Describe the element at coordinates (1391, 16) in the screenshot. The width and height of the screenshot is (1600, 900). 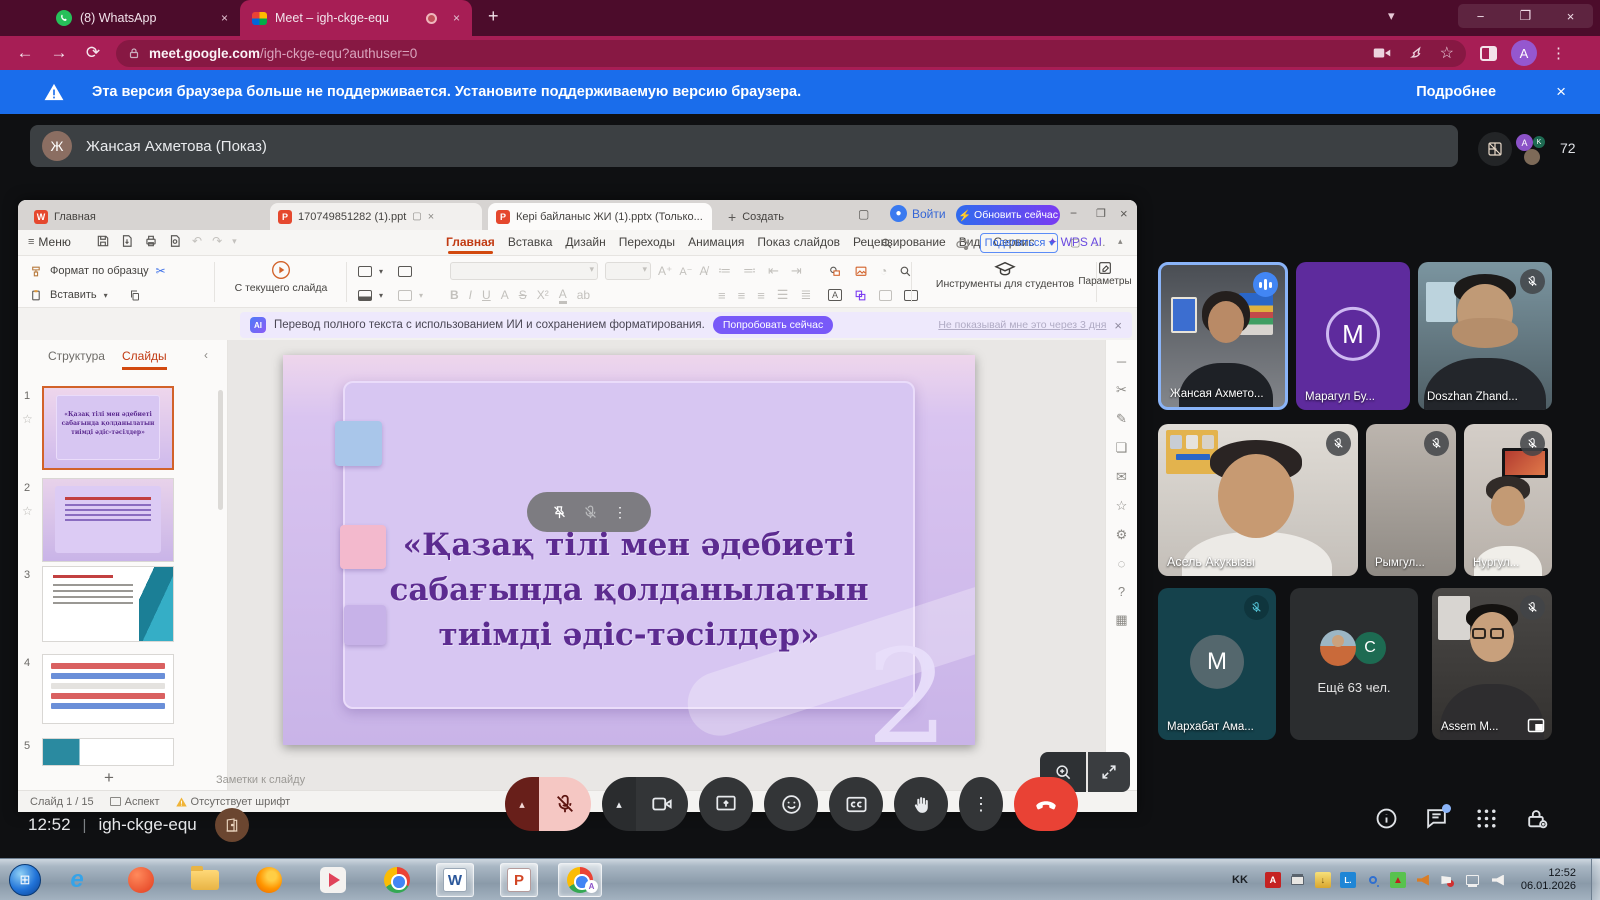
I see `tab-search-chevron-icon: ▾` at that location.